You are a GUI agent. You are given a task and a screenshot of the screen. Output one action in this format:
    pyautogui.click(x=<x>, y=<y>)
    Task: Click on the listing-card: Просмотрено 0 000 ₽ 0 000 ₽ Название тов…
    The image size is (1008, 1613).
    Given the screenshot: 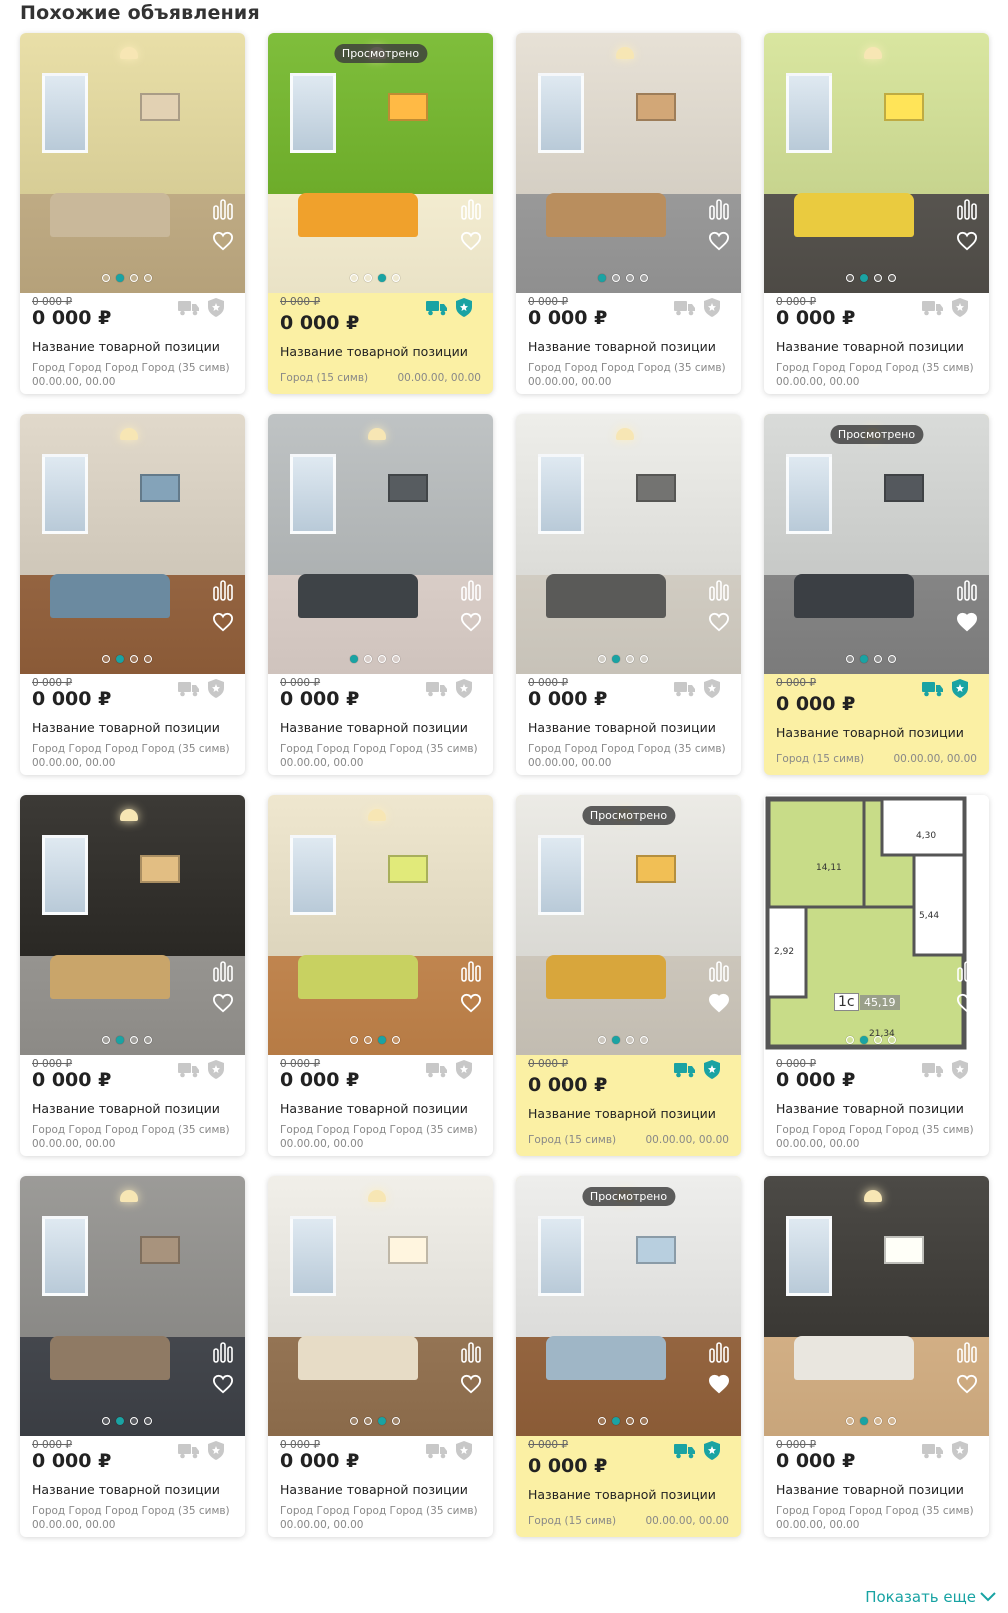 What is the action you would take?
    pyautogui.click(x=876, y=594)
    